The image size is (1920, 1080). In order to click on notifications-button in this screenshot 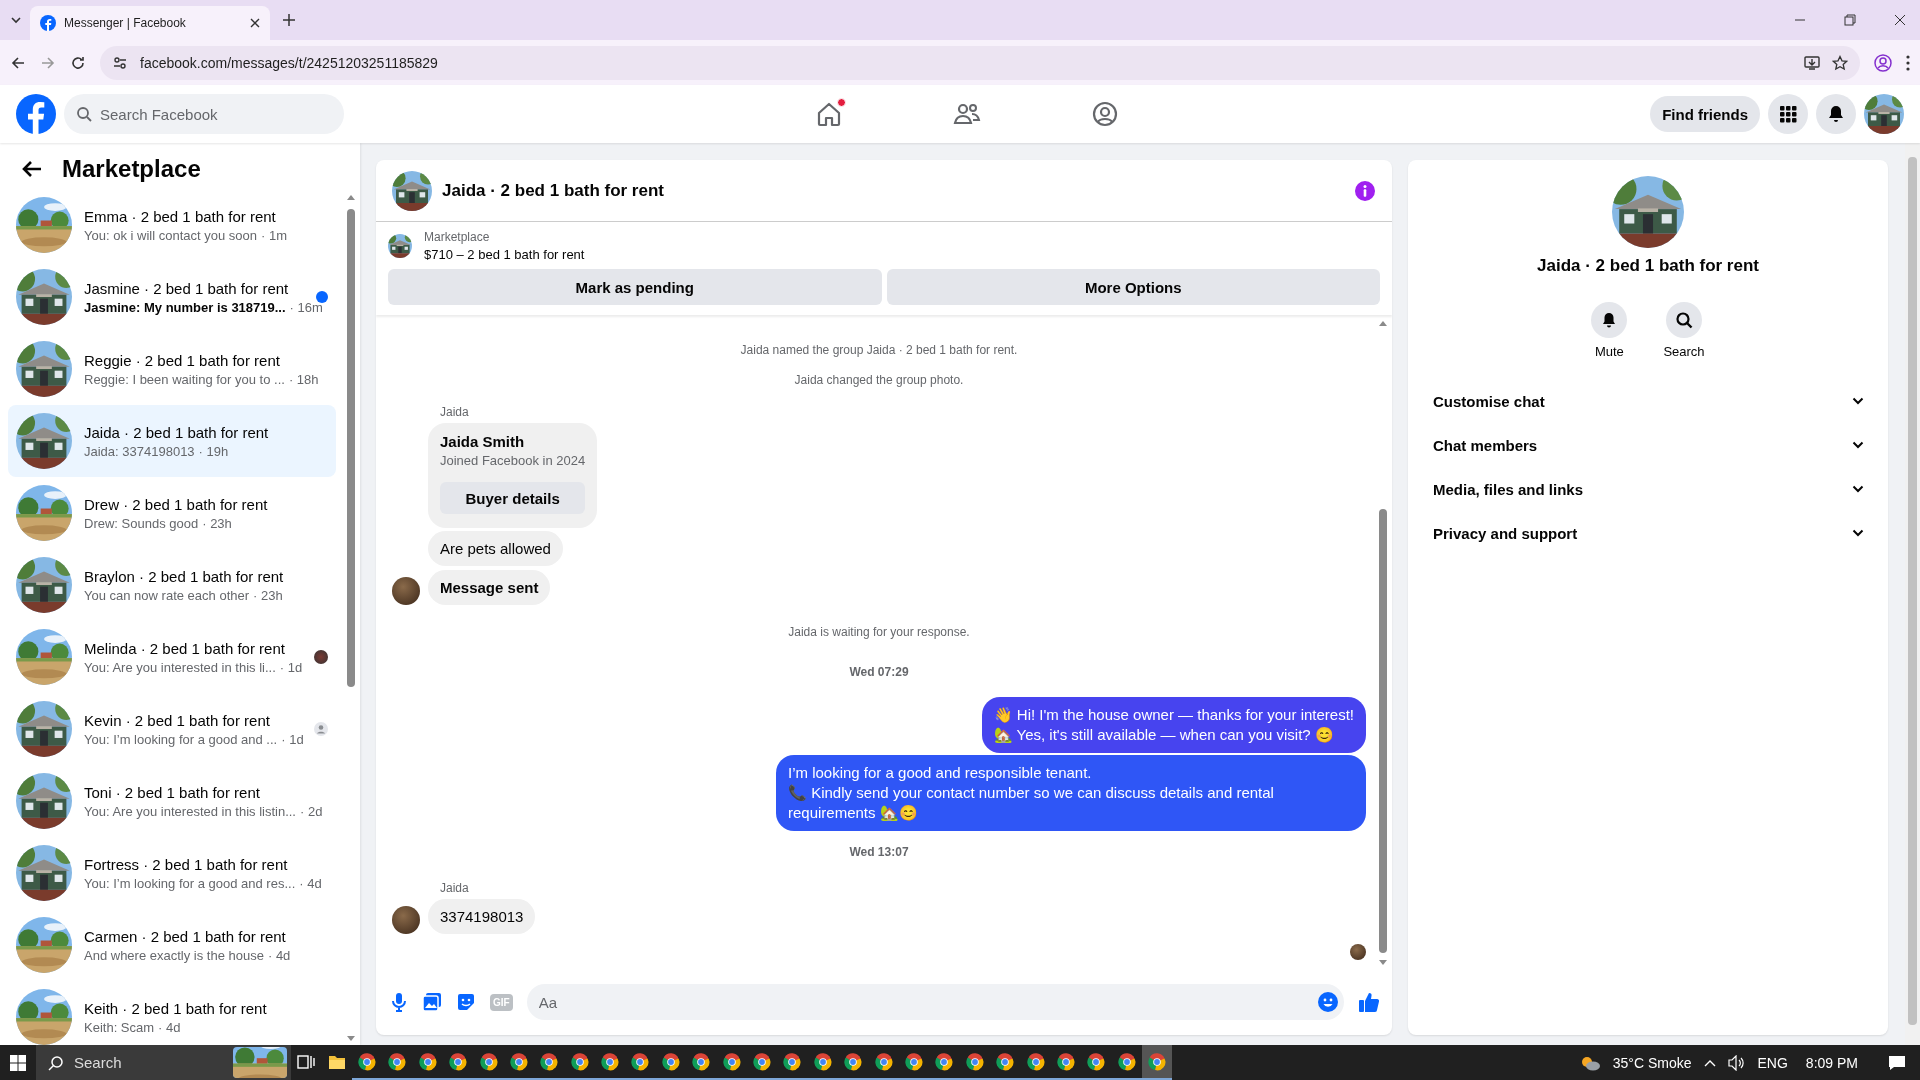, I will do `click(1836, 114)`.